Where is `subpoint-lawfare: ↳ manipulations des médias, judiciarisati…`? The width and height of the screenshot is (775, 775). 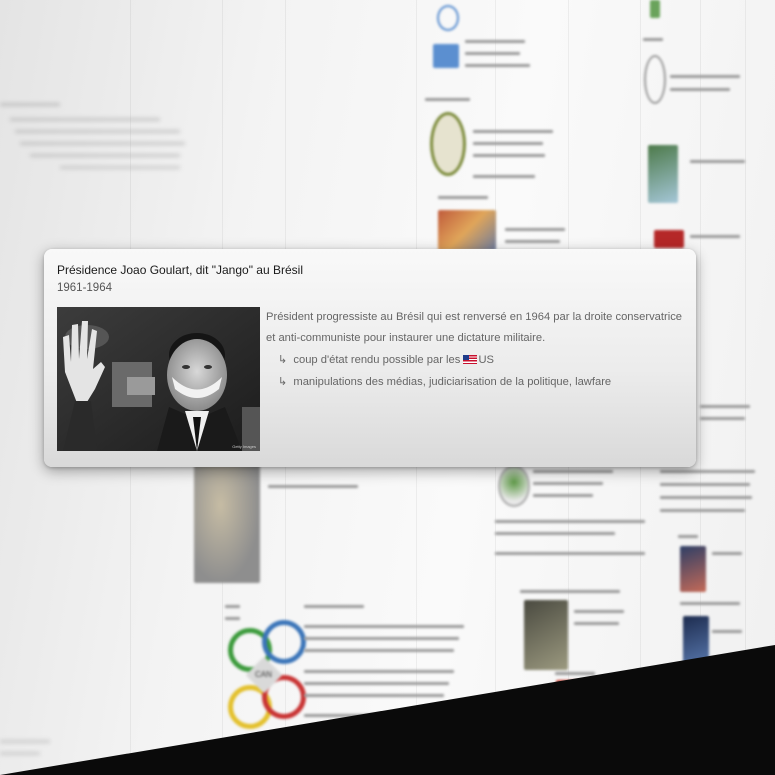
subpoint-lawfare: ↳ manipulations des médias, judiciarisati… is located at coordinates (445, 382).